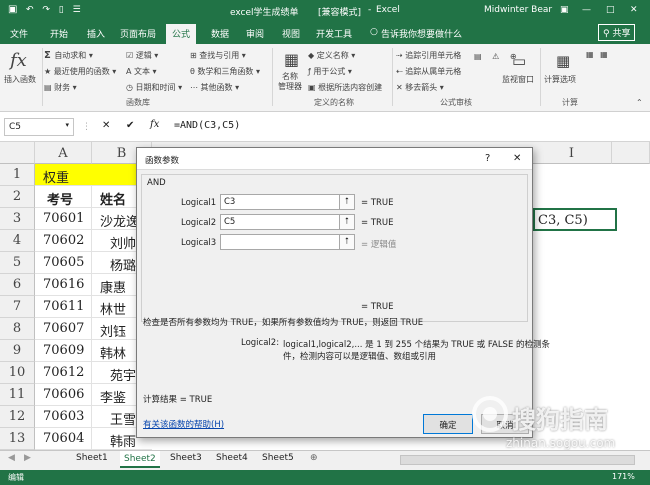  Describe the element at coordinates (560, 79) in the screenshot. I see `calc-options-button: 计算选项` at that location.